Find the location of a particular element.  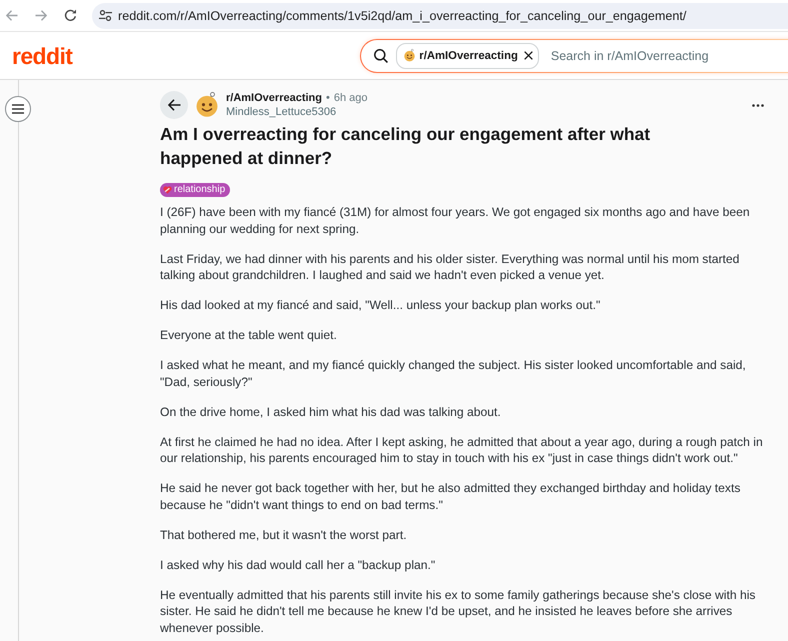

post-paragraph: On the drive home, I asked him what his dad was talking about. is located at coordinates (331, 412).